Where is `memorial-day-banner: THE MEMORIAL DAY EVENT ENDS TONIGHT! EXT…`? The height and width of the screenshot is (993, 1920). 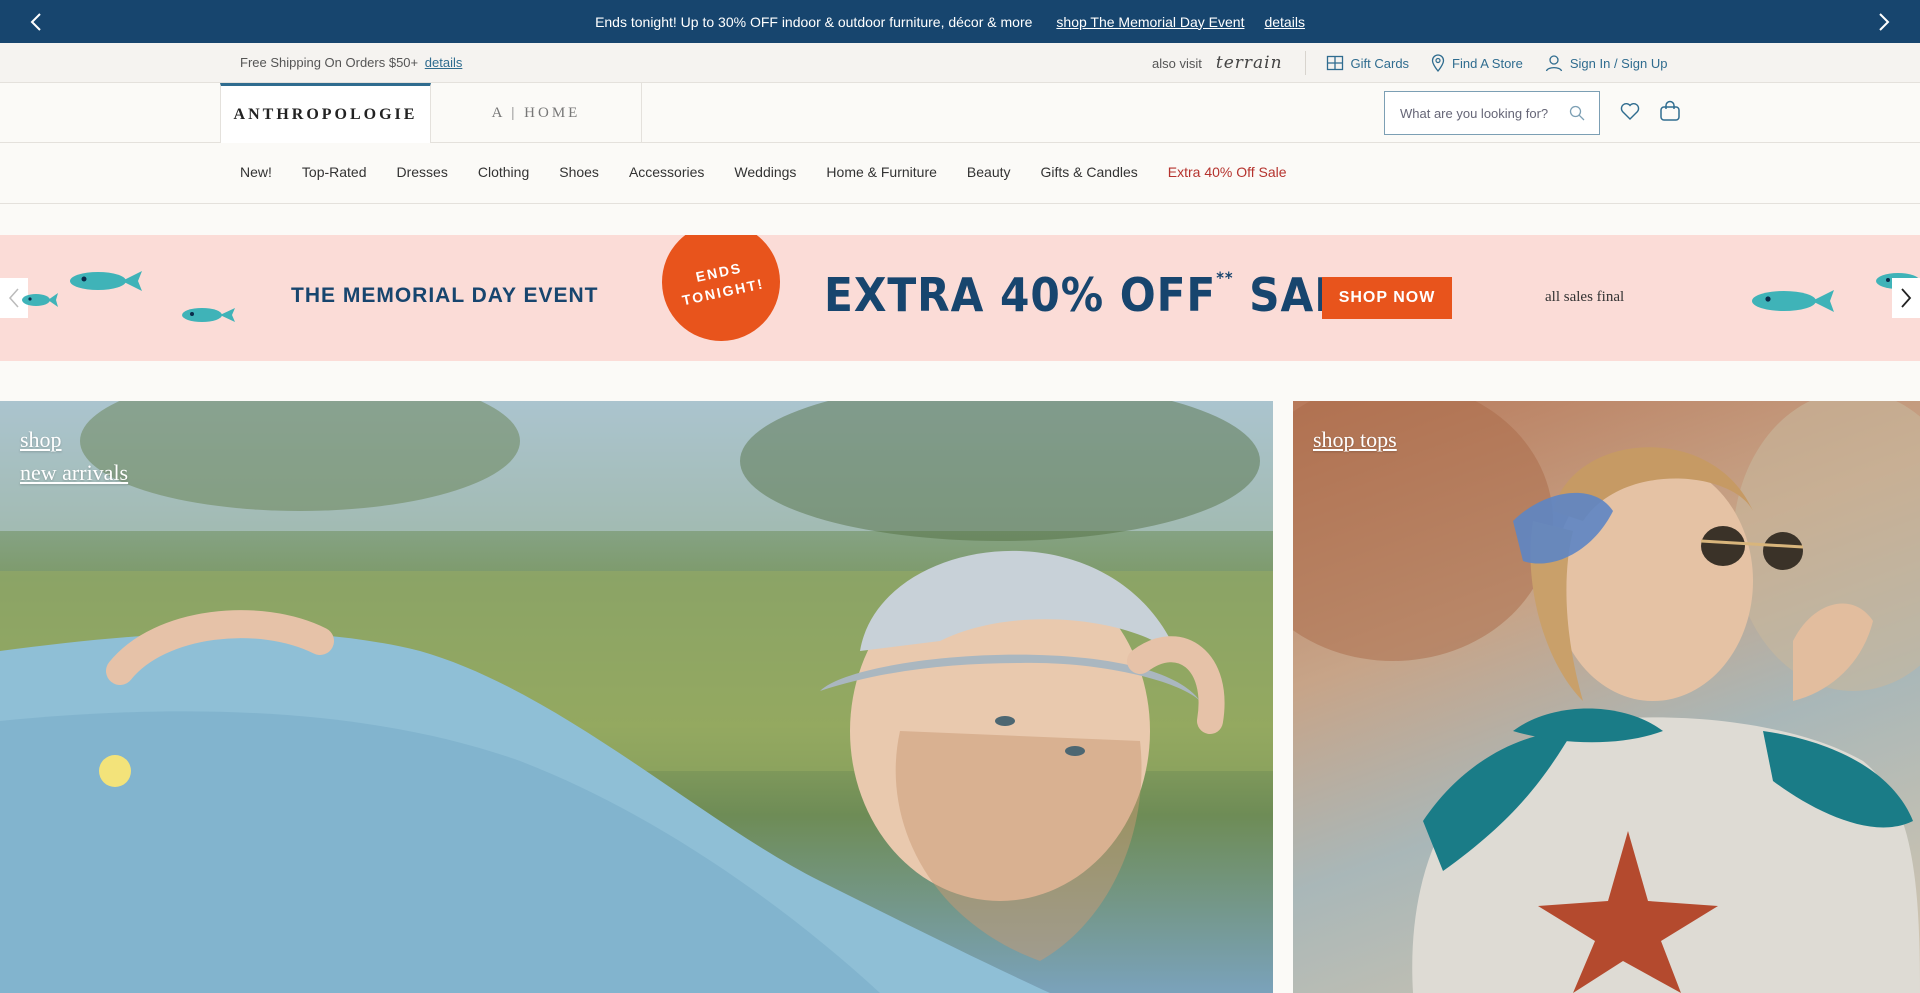
memorial-day-banner: THE MEMORIAL DAY EVENT ENDS TONIGHT! EXT… is located at coordinates (960, 298).